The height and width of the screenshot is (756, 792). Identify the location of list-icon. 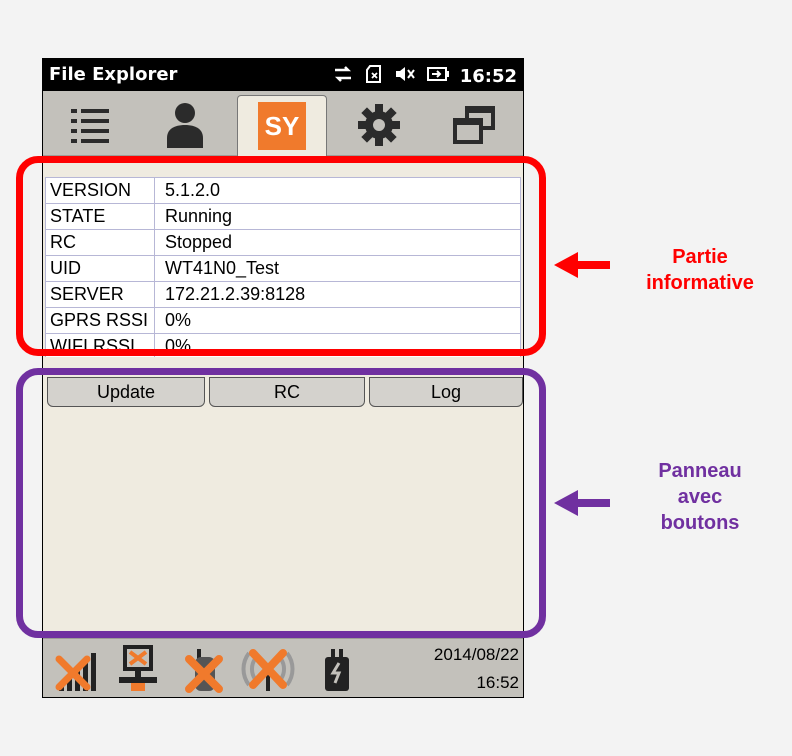
(90, 126).